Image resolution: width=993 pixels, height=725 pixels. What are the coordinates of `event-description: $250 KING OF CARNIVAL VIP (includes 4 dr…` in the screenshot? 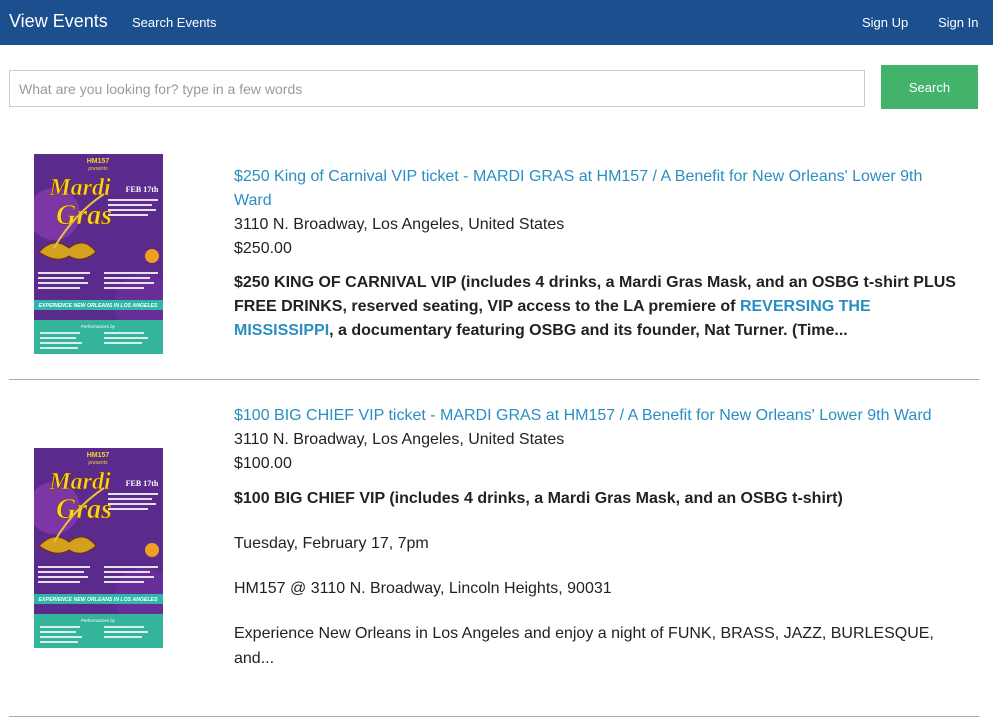 It's located at (599, 307).